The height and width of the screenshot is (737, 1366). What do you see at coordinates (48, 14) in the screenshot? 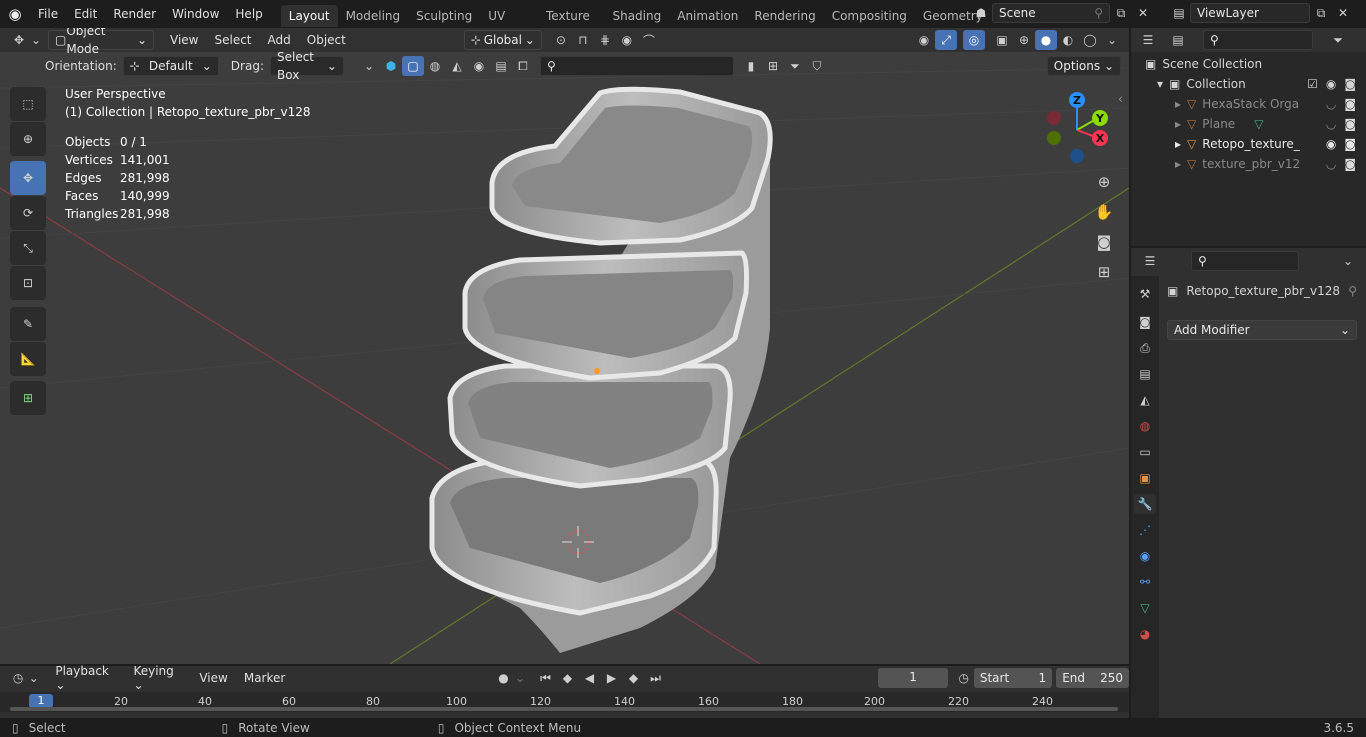
I see `menu-file: File` at bounding box center [48, 14].